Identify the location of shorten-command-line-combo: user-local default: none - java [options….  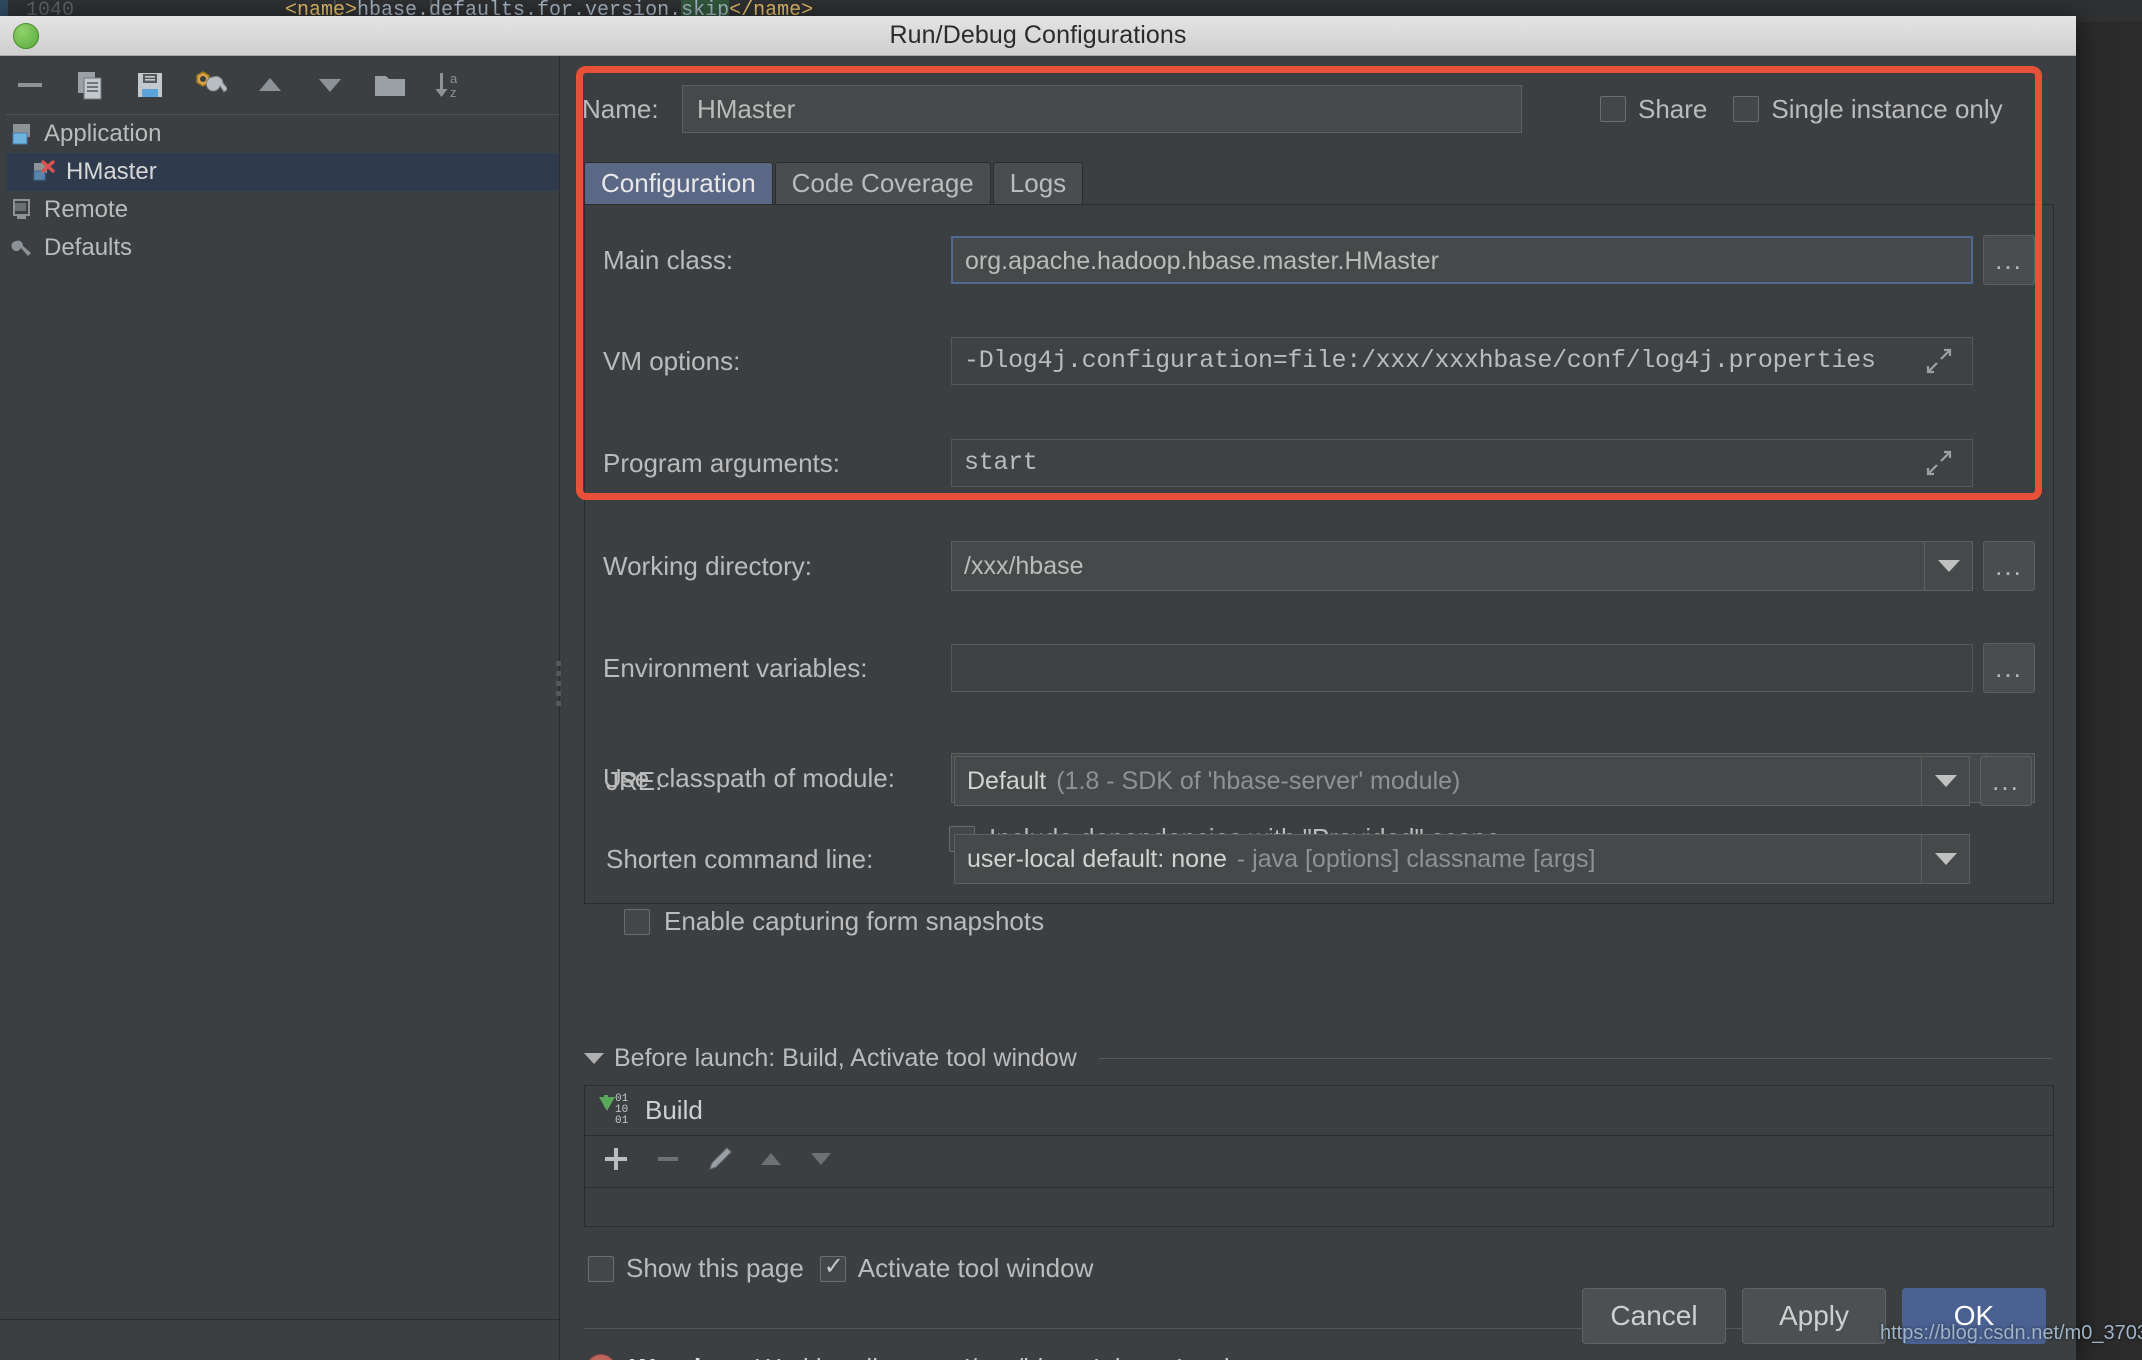
(1462, 859).